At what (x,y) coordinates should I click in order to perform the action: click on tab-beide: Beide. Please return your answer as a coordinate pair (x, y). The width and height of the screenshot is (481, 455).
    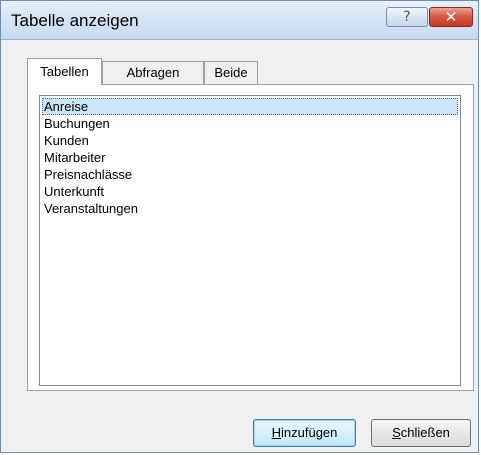
    Looking at the image, I should click on (231, 72).